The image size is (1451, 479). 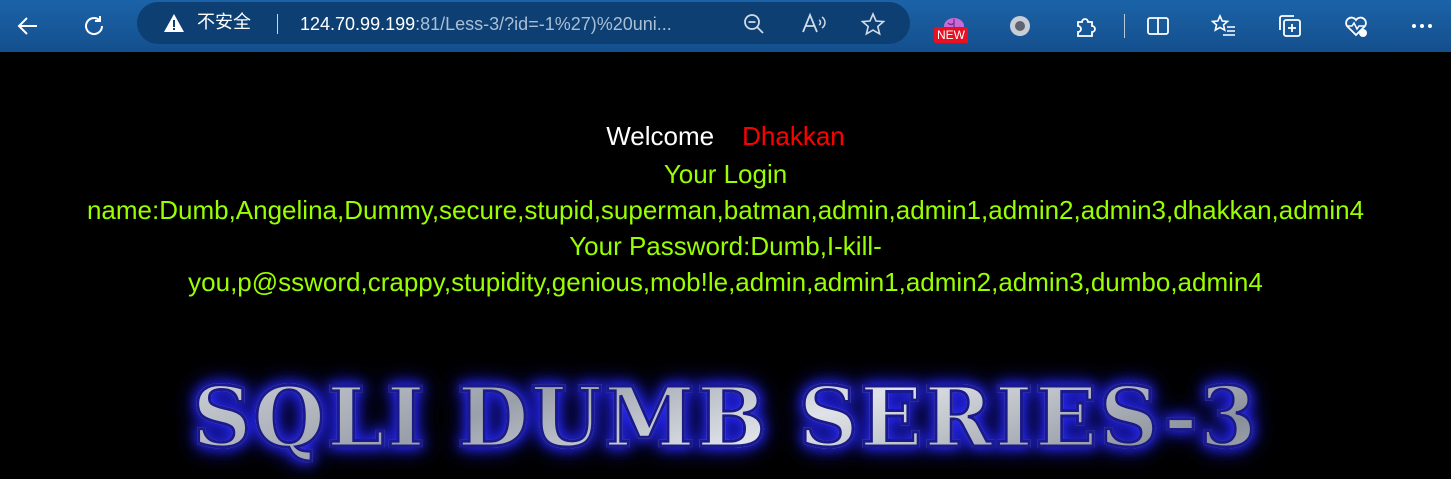 What do you see at coordinates (725, 136) in the screenshot?
I see `welcome-line: Welcome Dhakkan` at bounding box center [725, 136].